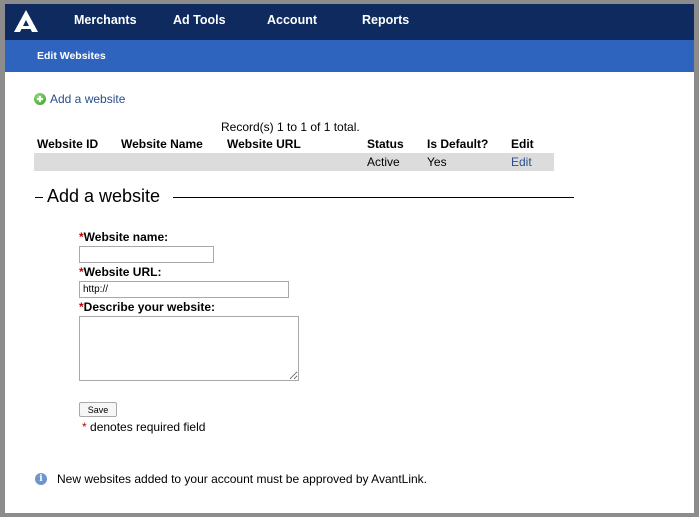 Image resolution: width=699 pixels, height=517 pixels. What do you see at coordinates (124, 237) in the screenshot?
I see `website-name-label: *Website name:` at bounding box center [124, 237].